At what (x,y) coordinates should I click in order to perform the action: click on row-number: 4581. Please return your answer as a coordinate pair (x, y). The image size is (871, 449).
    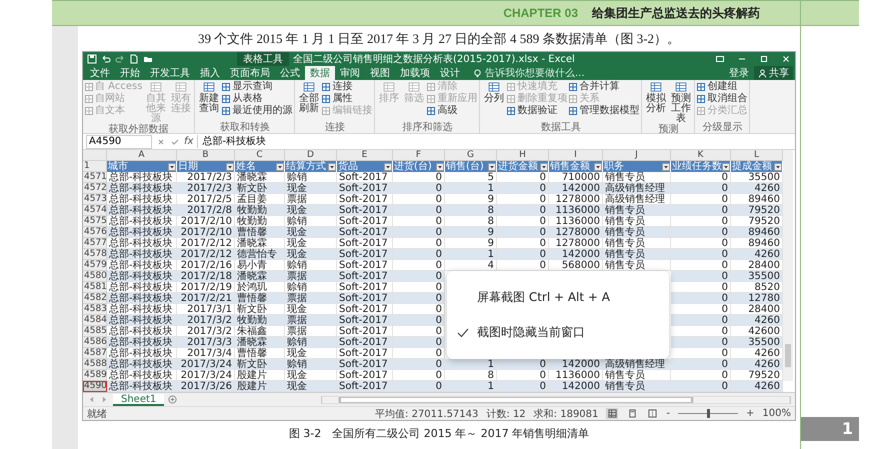
    Looking at the image, I should click on (95, 287).